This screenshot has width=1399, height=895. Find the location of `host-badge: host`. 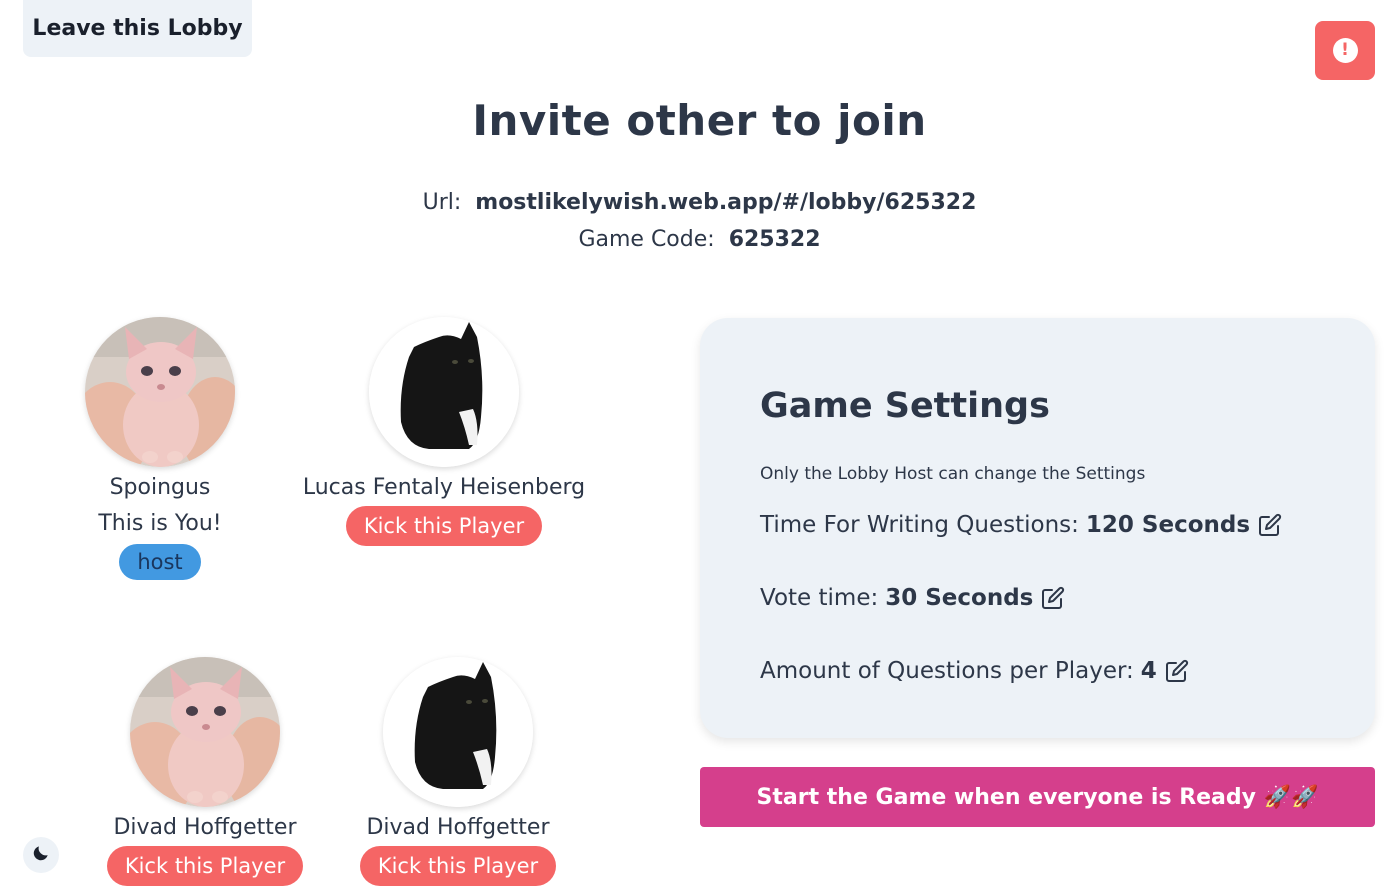

host-badge: host is located at coordinates (160, 562).